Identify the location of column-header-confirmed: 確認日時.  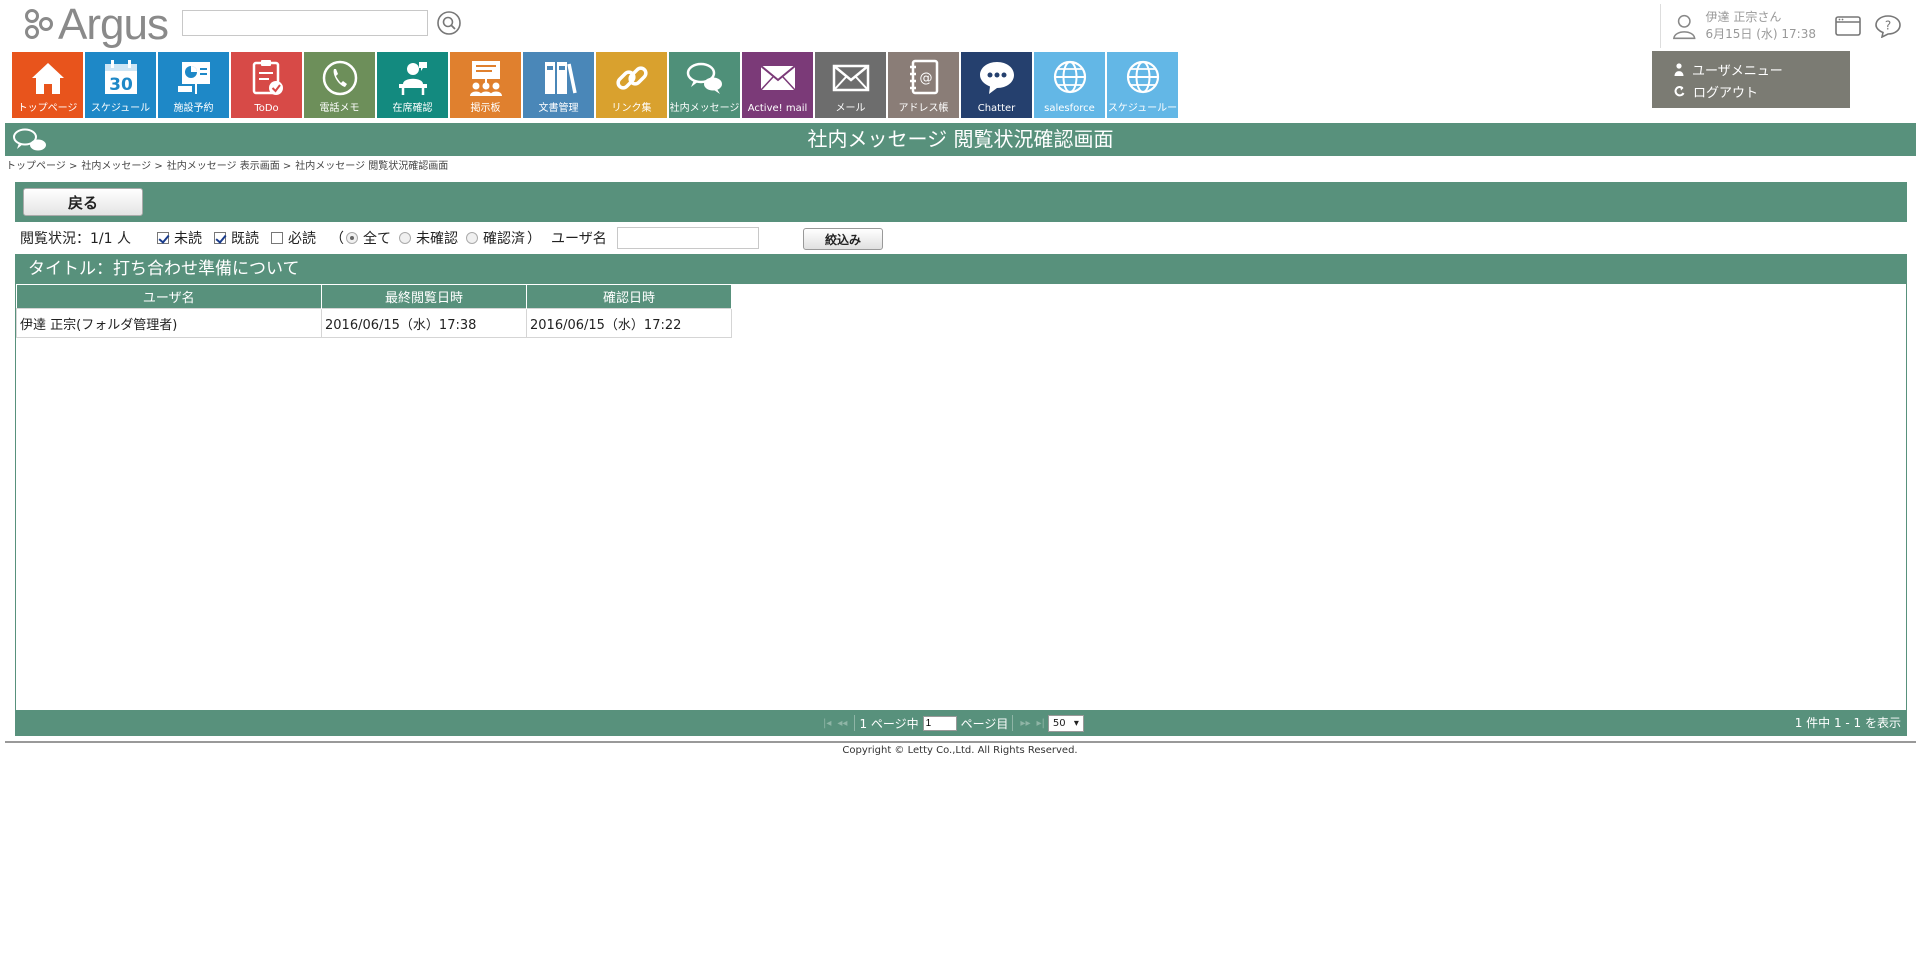
(629, 296).